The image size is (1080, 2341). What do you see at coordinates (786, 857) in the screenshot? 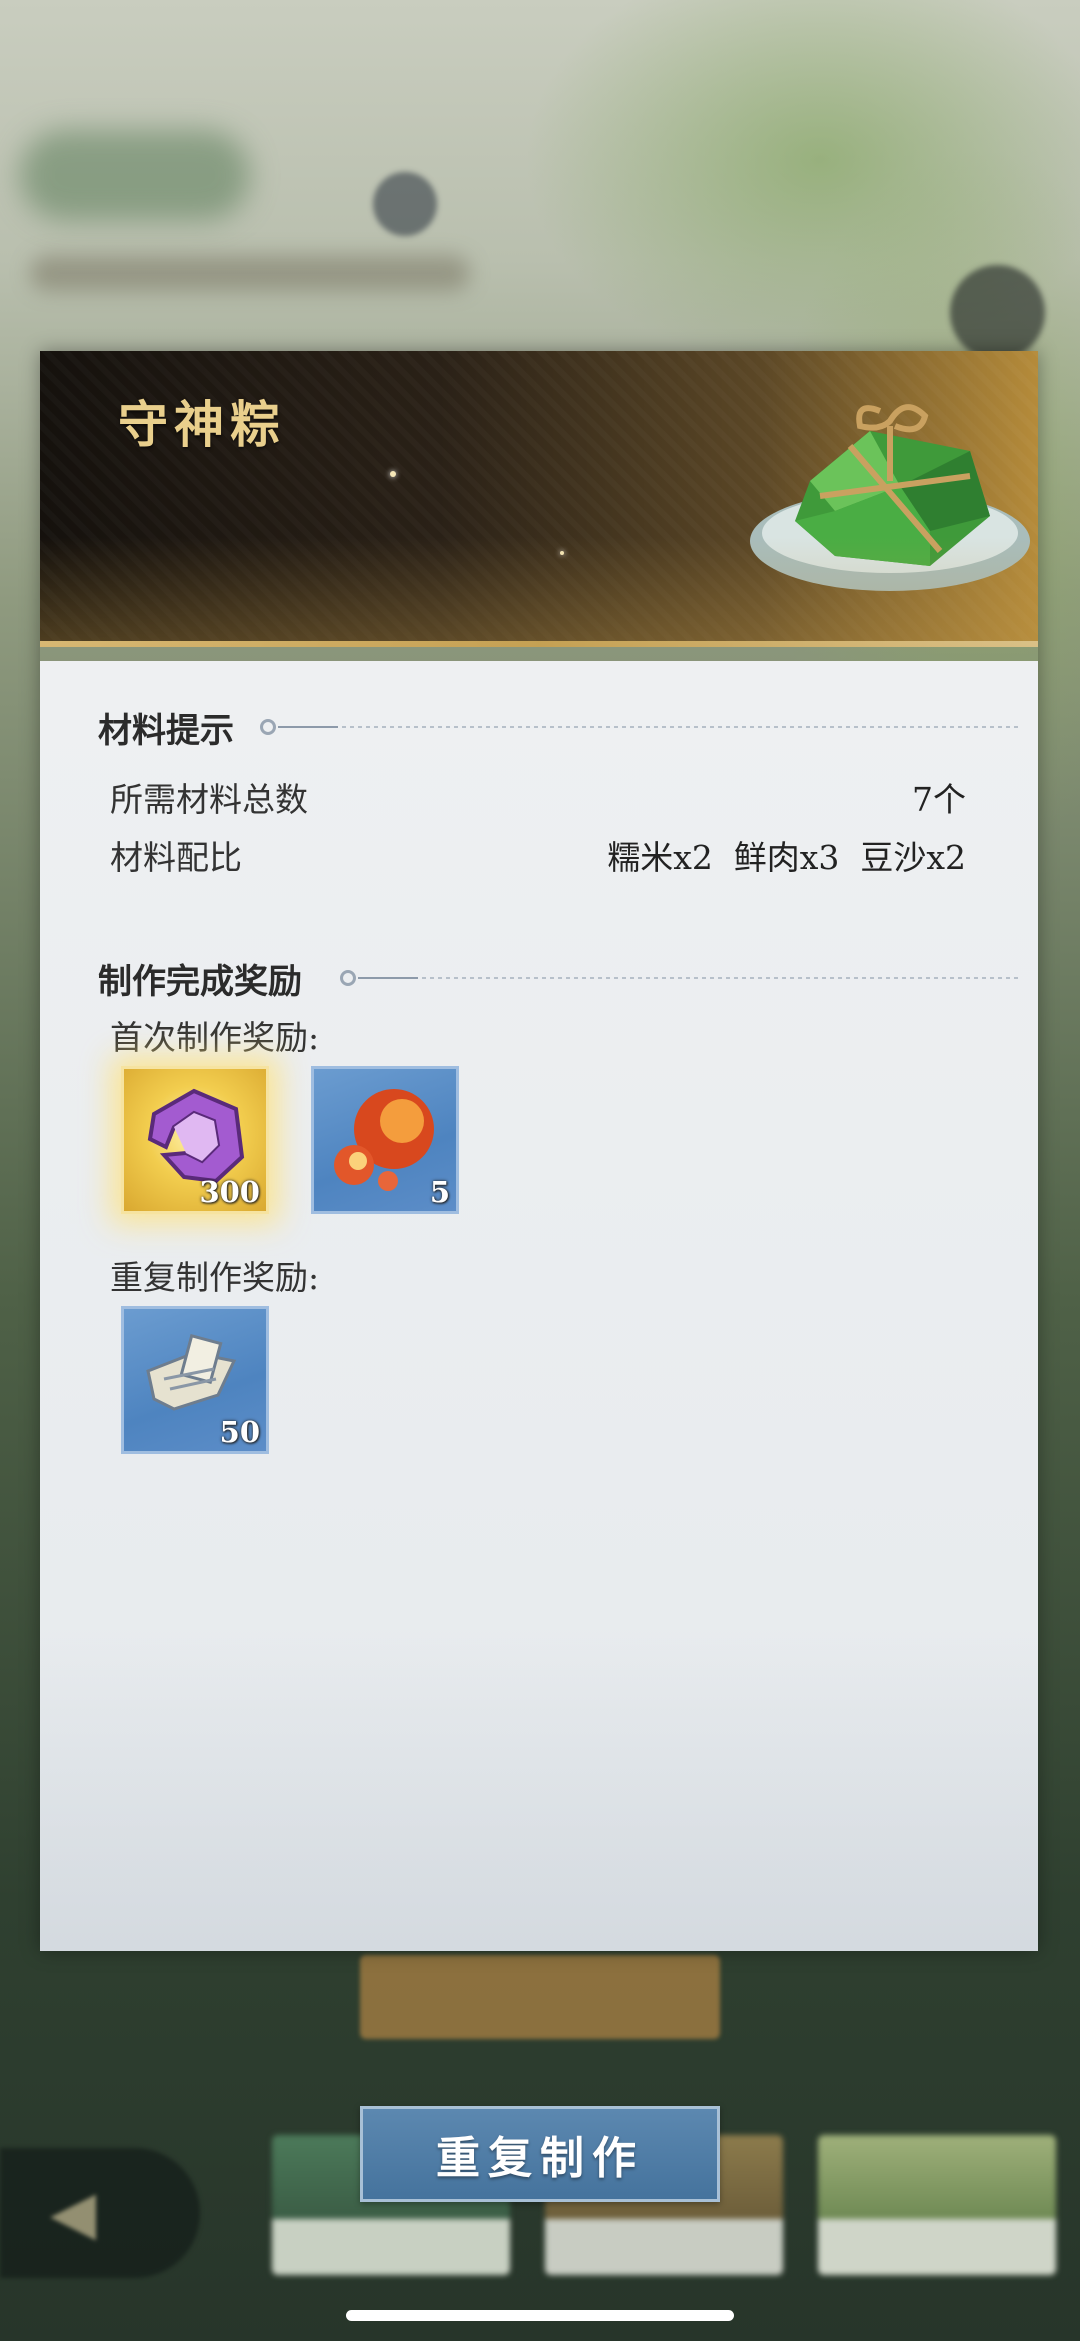
I see `material-ratio-value: 糯米x2 鲜肉x3 豆沙x2` at bounding box center [786, 857].